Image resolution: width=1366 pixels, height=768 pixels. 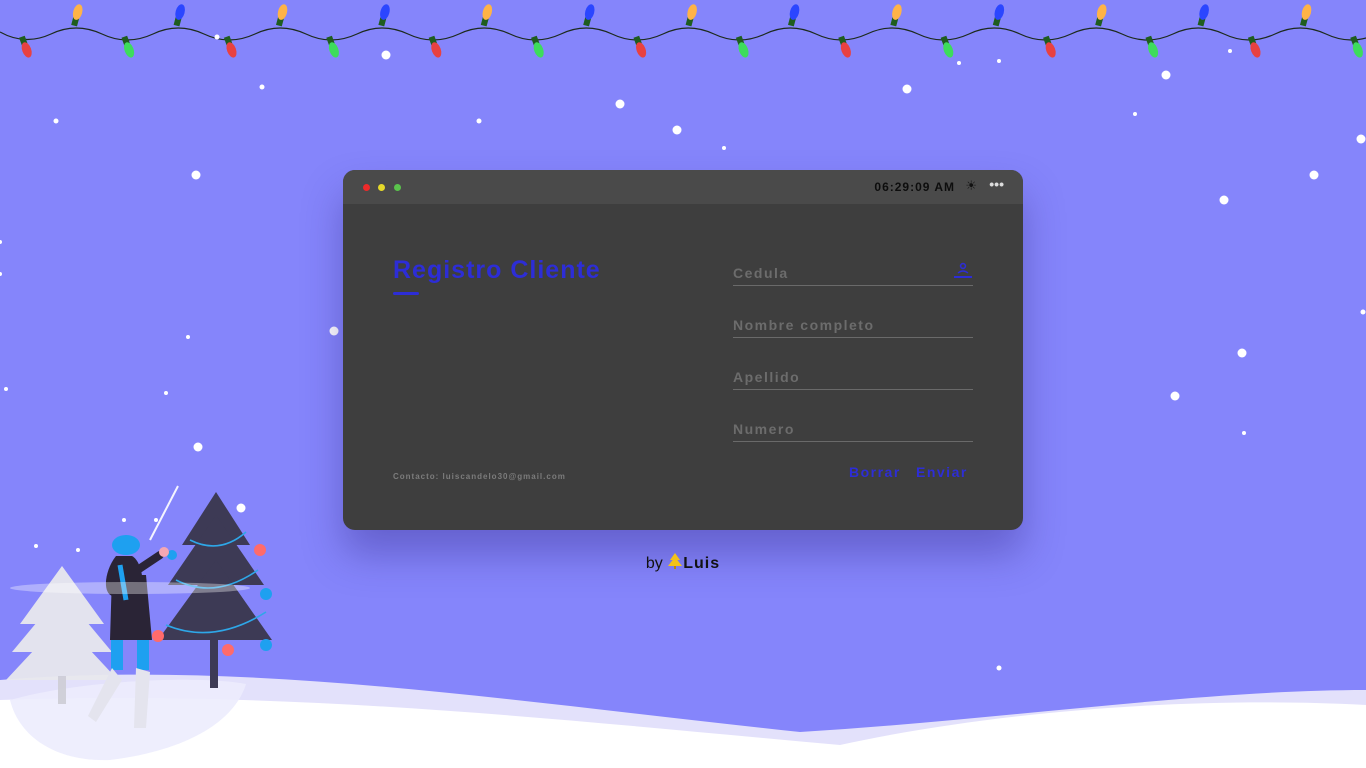 I want to click on apellido-field, so click(x=853, y=374).